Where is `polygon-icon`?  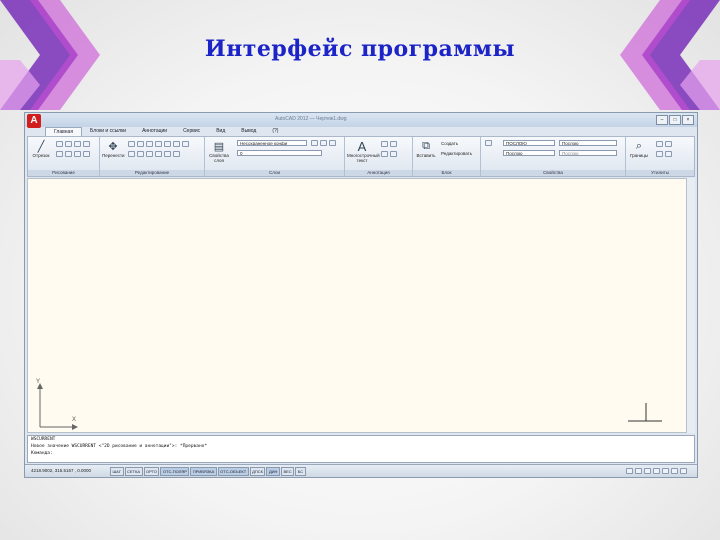
polygon-icon is located at coordinates (86, 144).